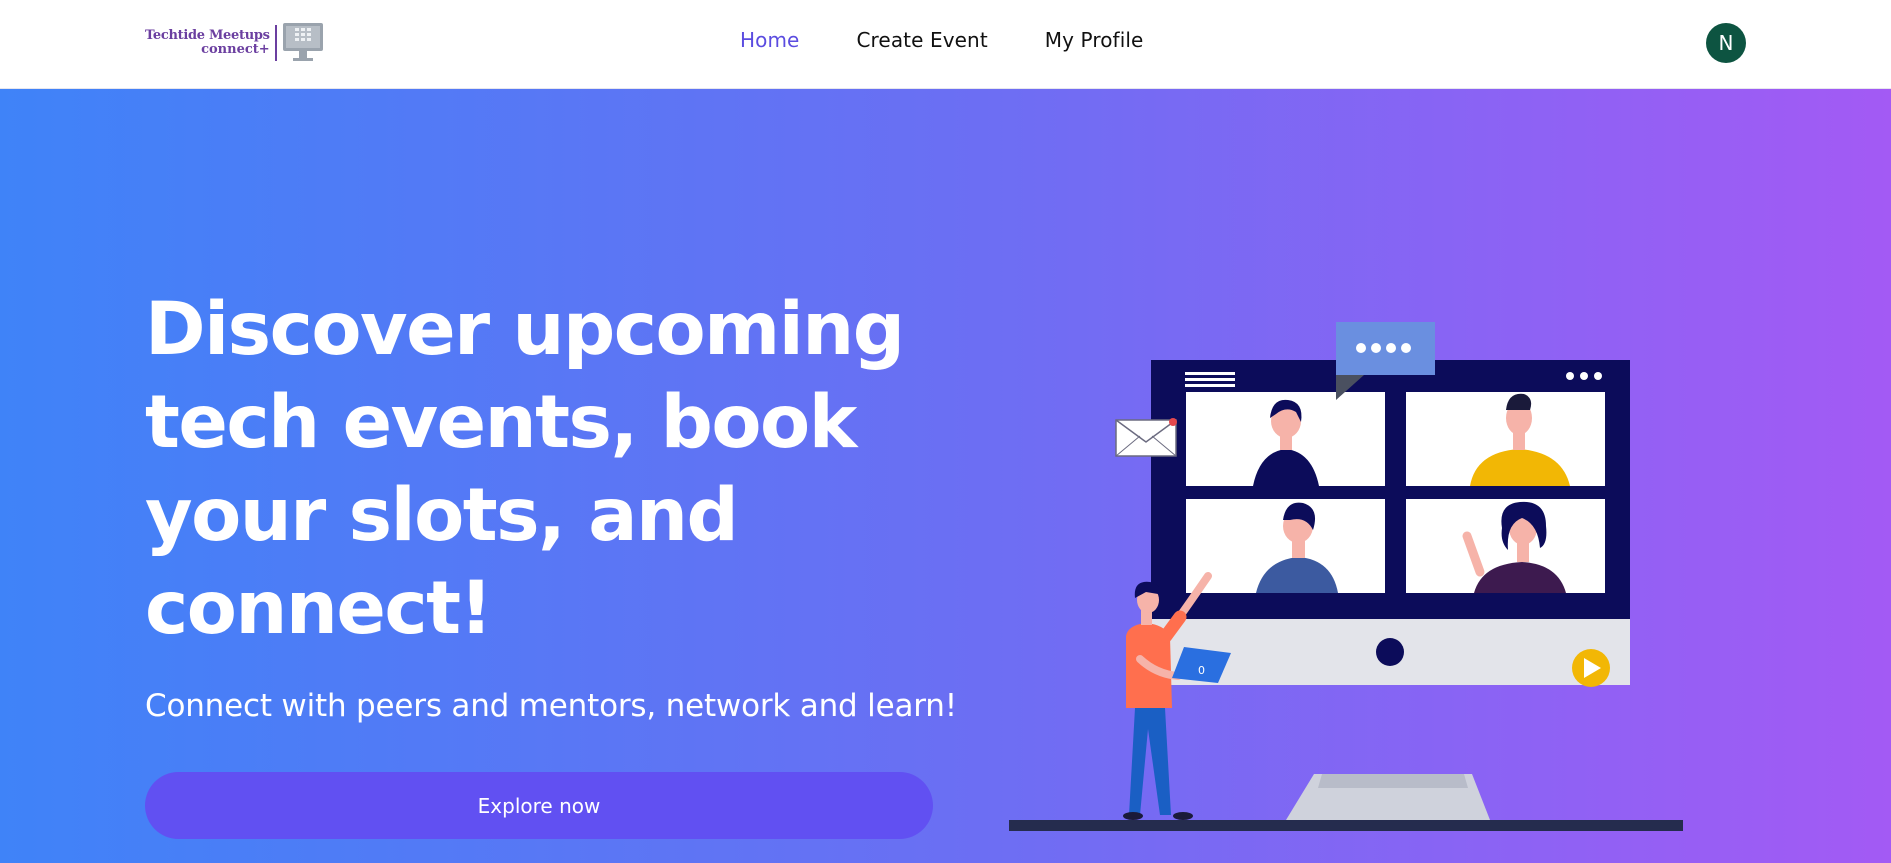  What do you see at coordinates (1094, 40) in the screenshot?
I see `nav-link-my-profile: My Profile` at bounding box center [1094, 40].